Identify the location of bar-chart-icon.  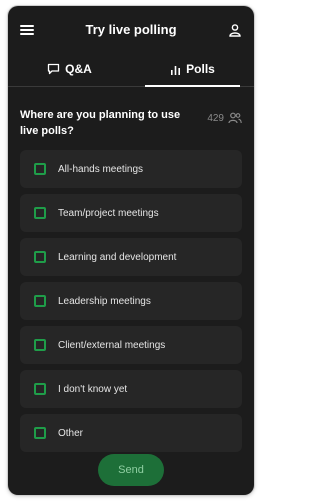
(176, 70).